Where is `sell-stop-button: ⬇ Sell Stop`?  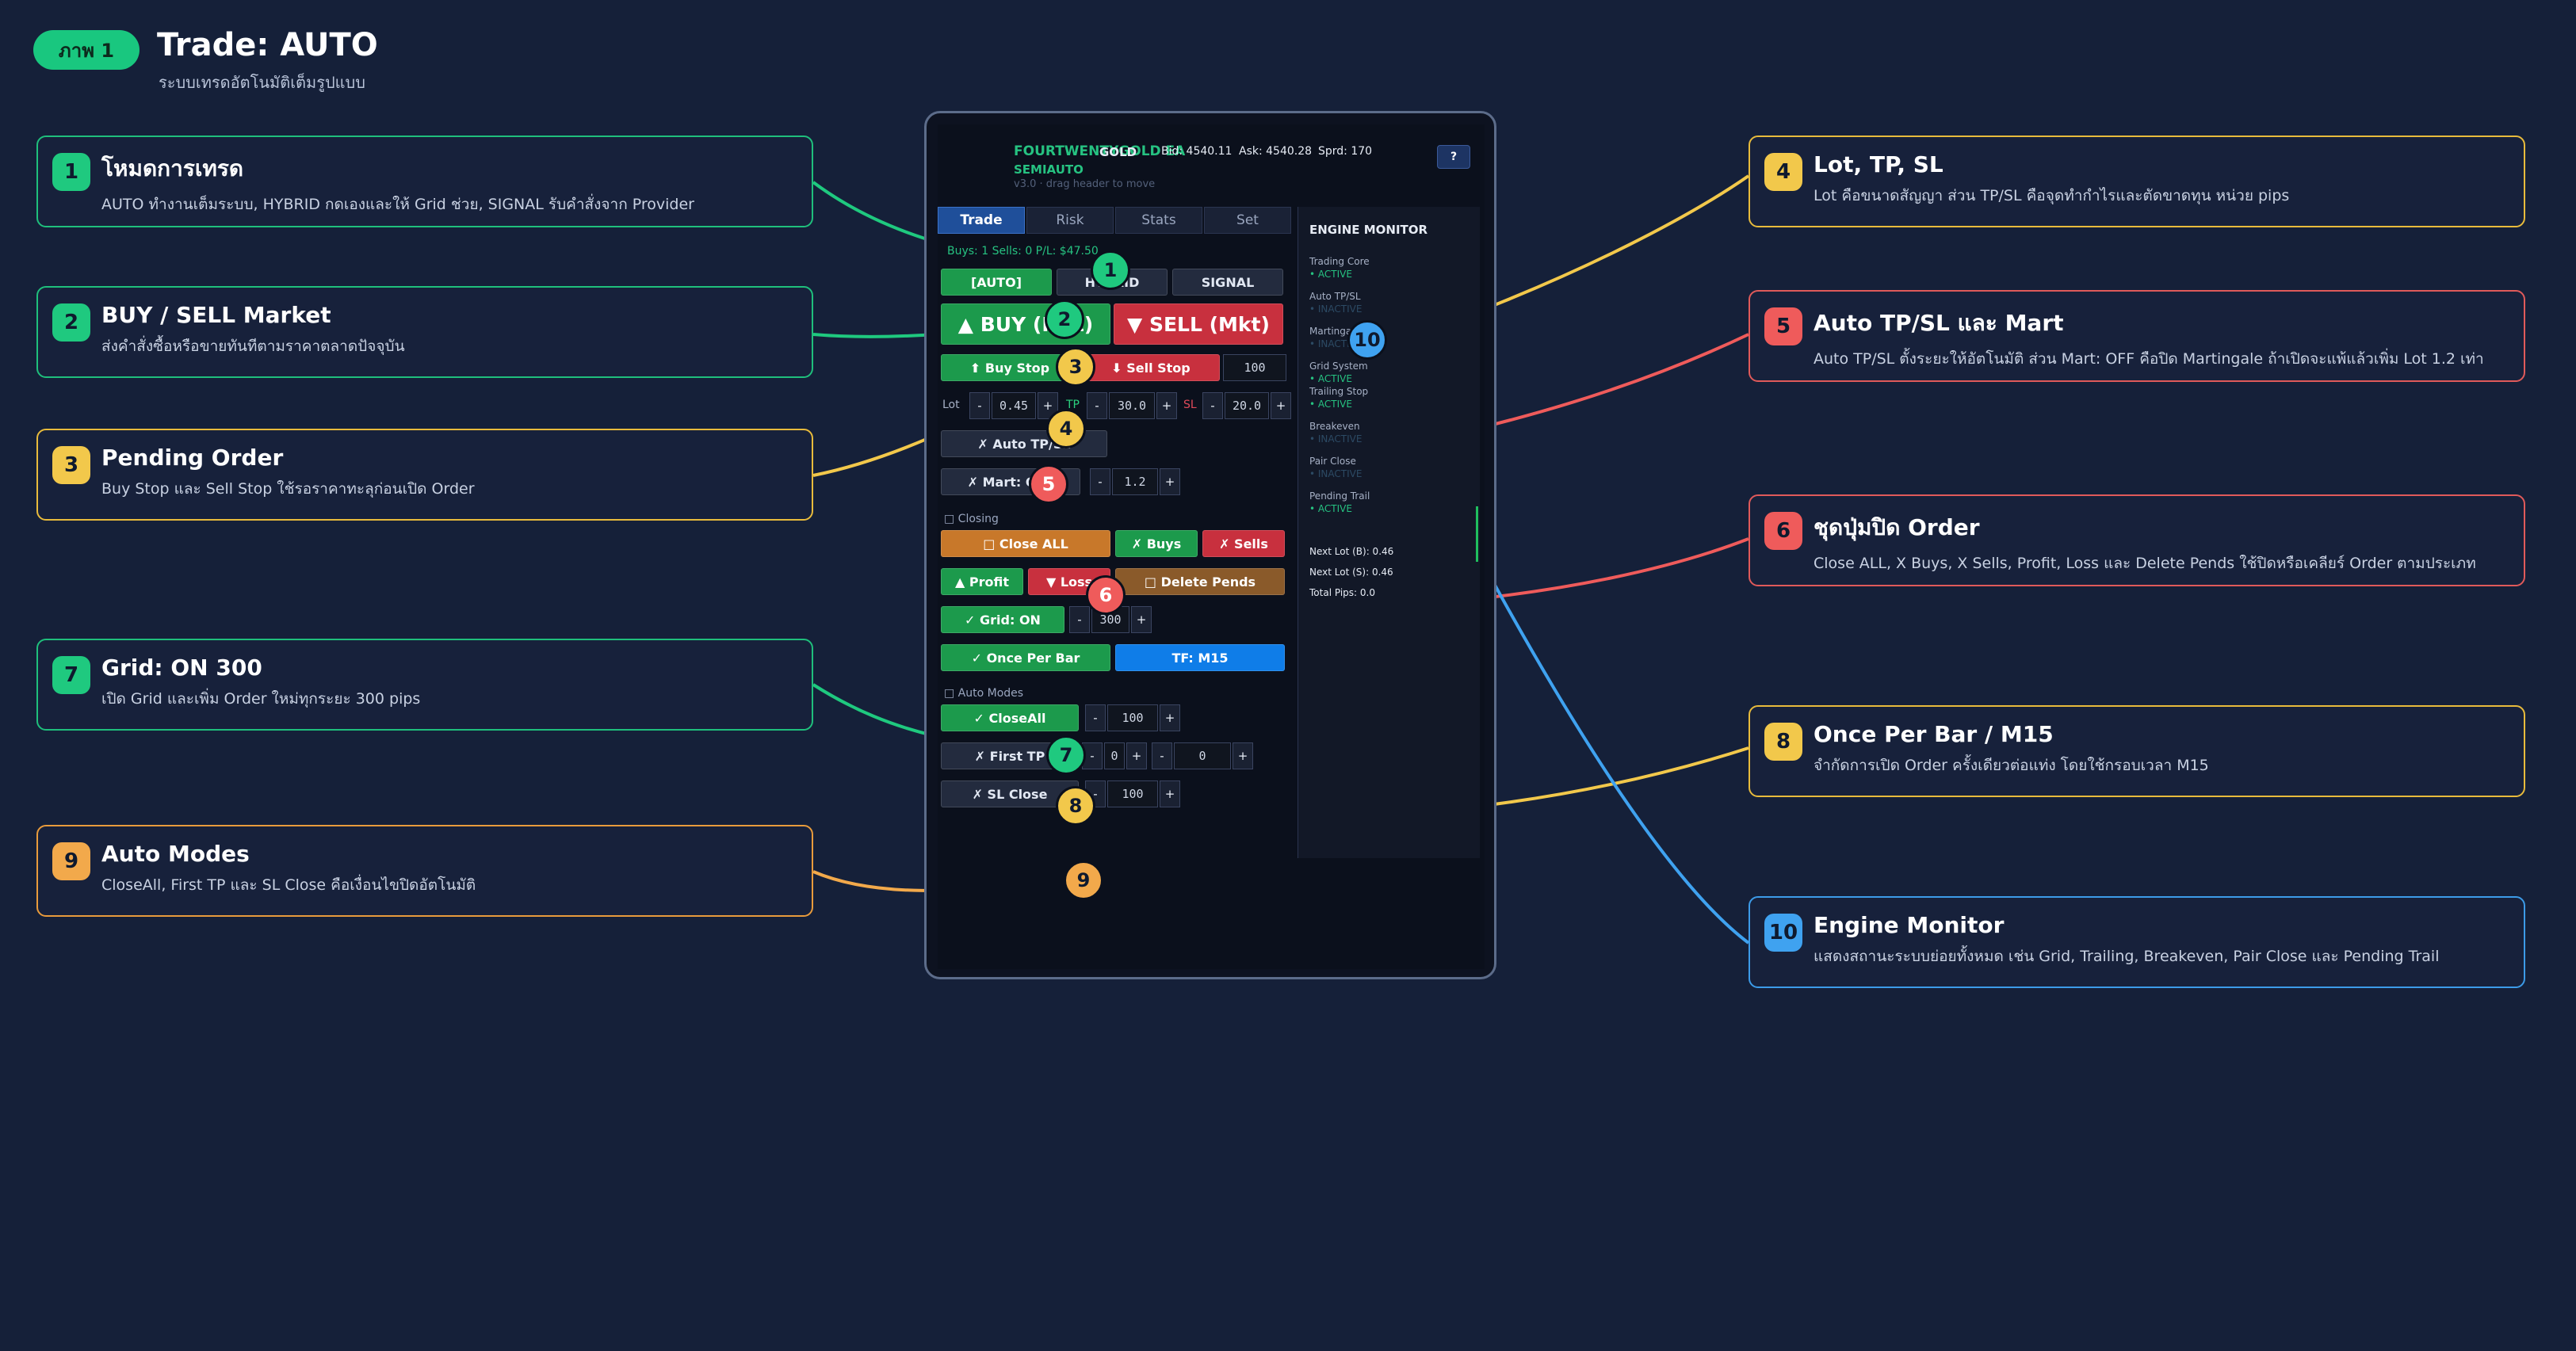
sell-stop-button: ⬇ Sell Stop is located at coordinates (1151, 367).